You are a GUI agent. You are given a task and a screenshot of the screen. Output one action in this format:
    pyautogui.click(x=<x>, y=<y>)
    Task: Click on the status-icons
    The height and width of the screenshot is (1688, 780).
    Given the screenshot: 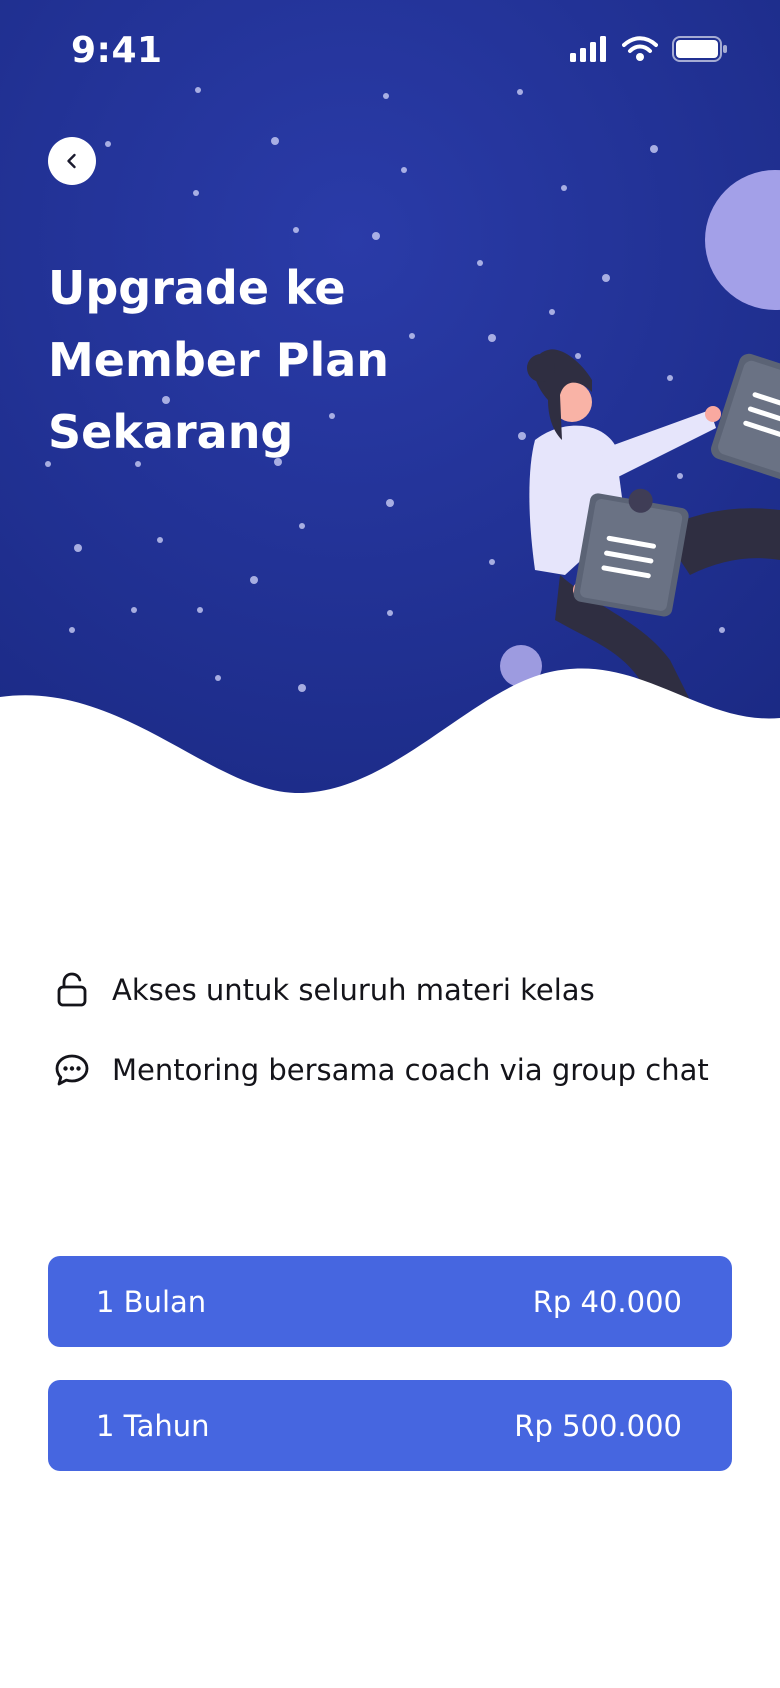 What is the action you would take?
    pyautogui.click(x=649, y=49)
    